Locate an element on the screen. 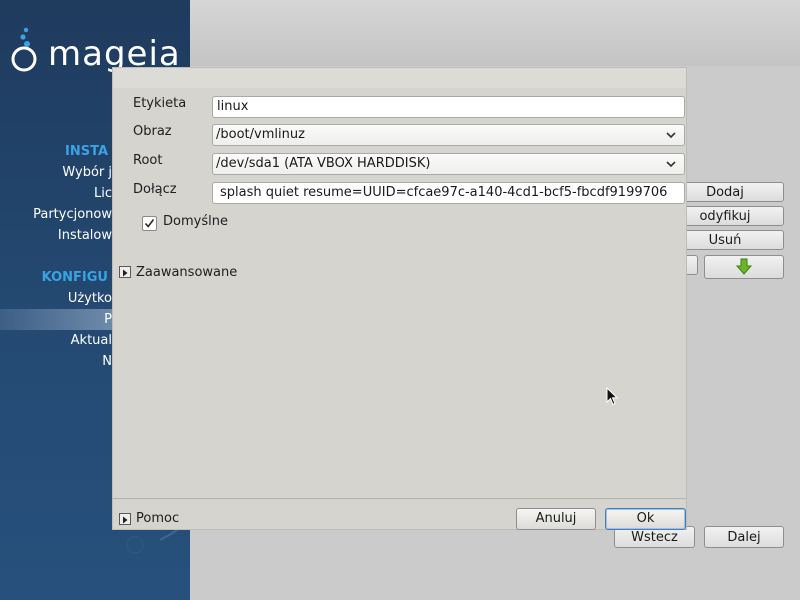 Image resolution: width=800 pixels, height=600 pixels. sidebar-item-license: Lic is located at coordinates (102, 193).